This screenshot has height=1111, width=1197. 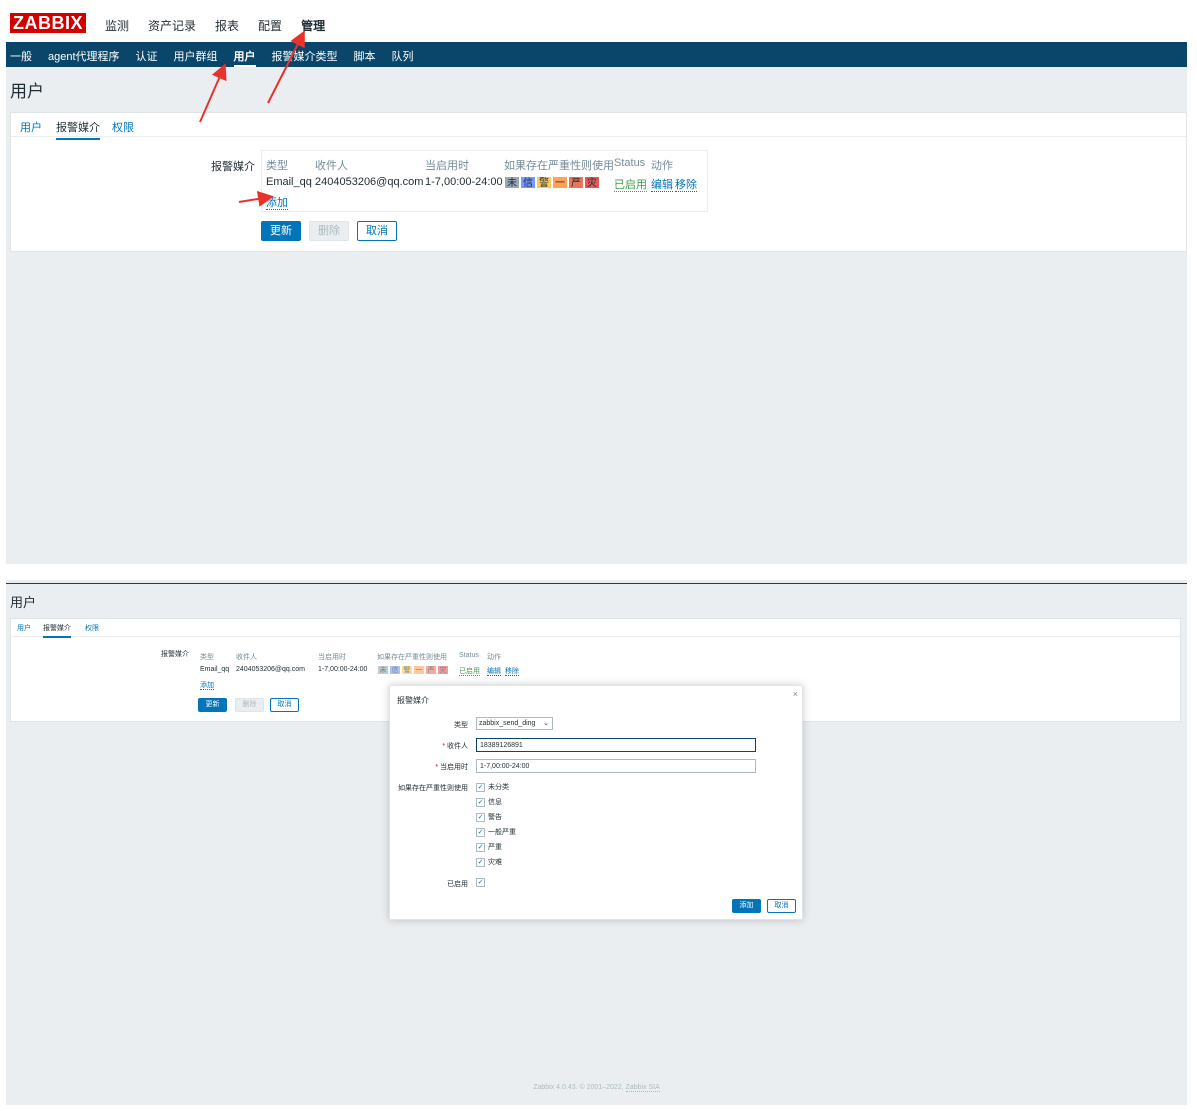 I want to click on col-recipient-2: 收件人, so click(x=246, y=657).